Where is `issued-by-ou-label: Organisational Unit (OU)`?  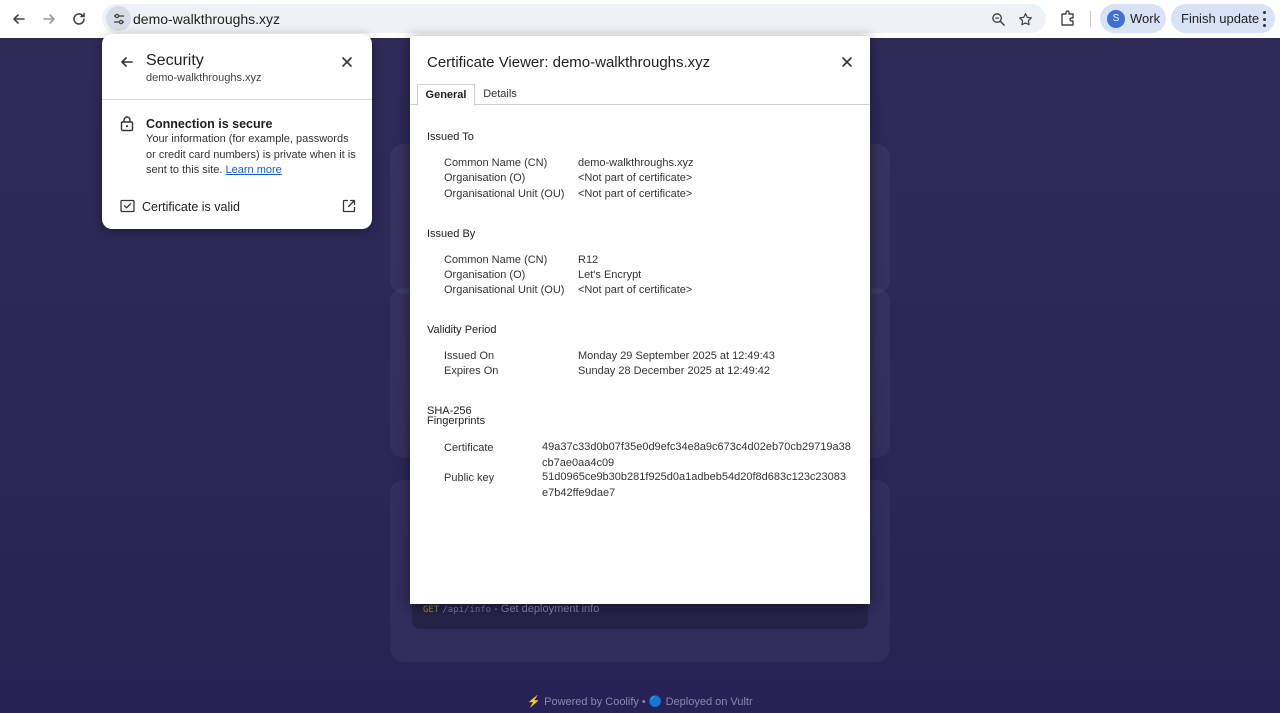
issued-by-ou-label: Organisational Unit (OU) is located at coordinates (504, 290).